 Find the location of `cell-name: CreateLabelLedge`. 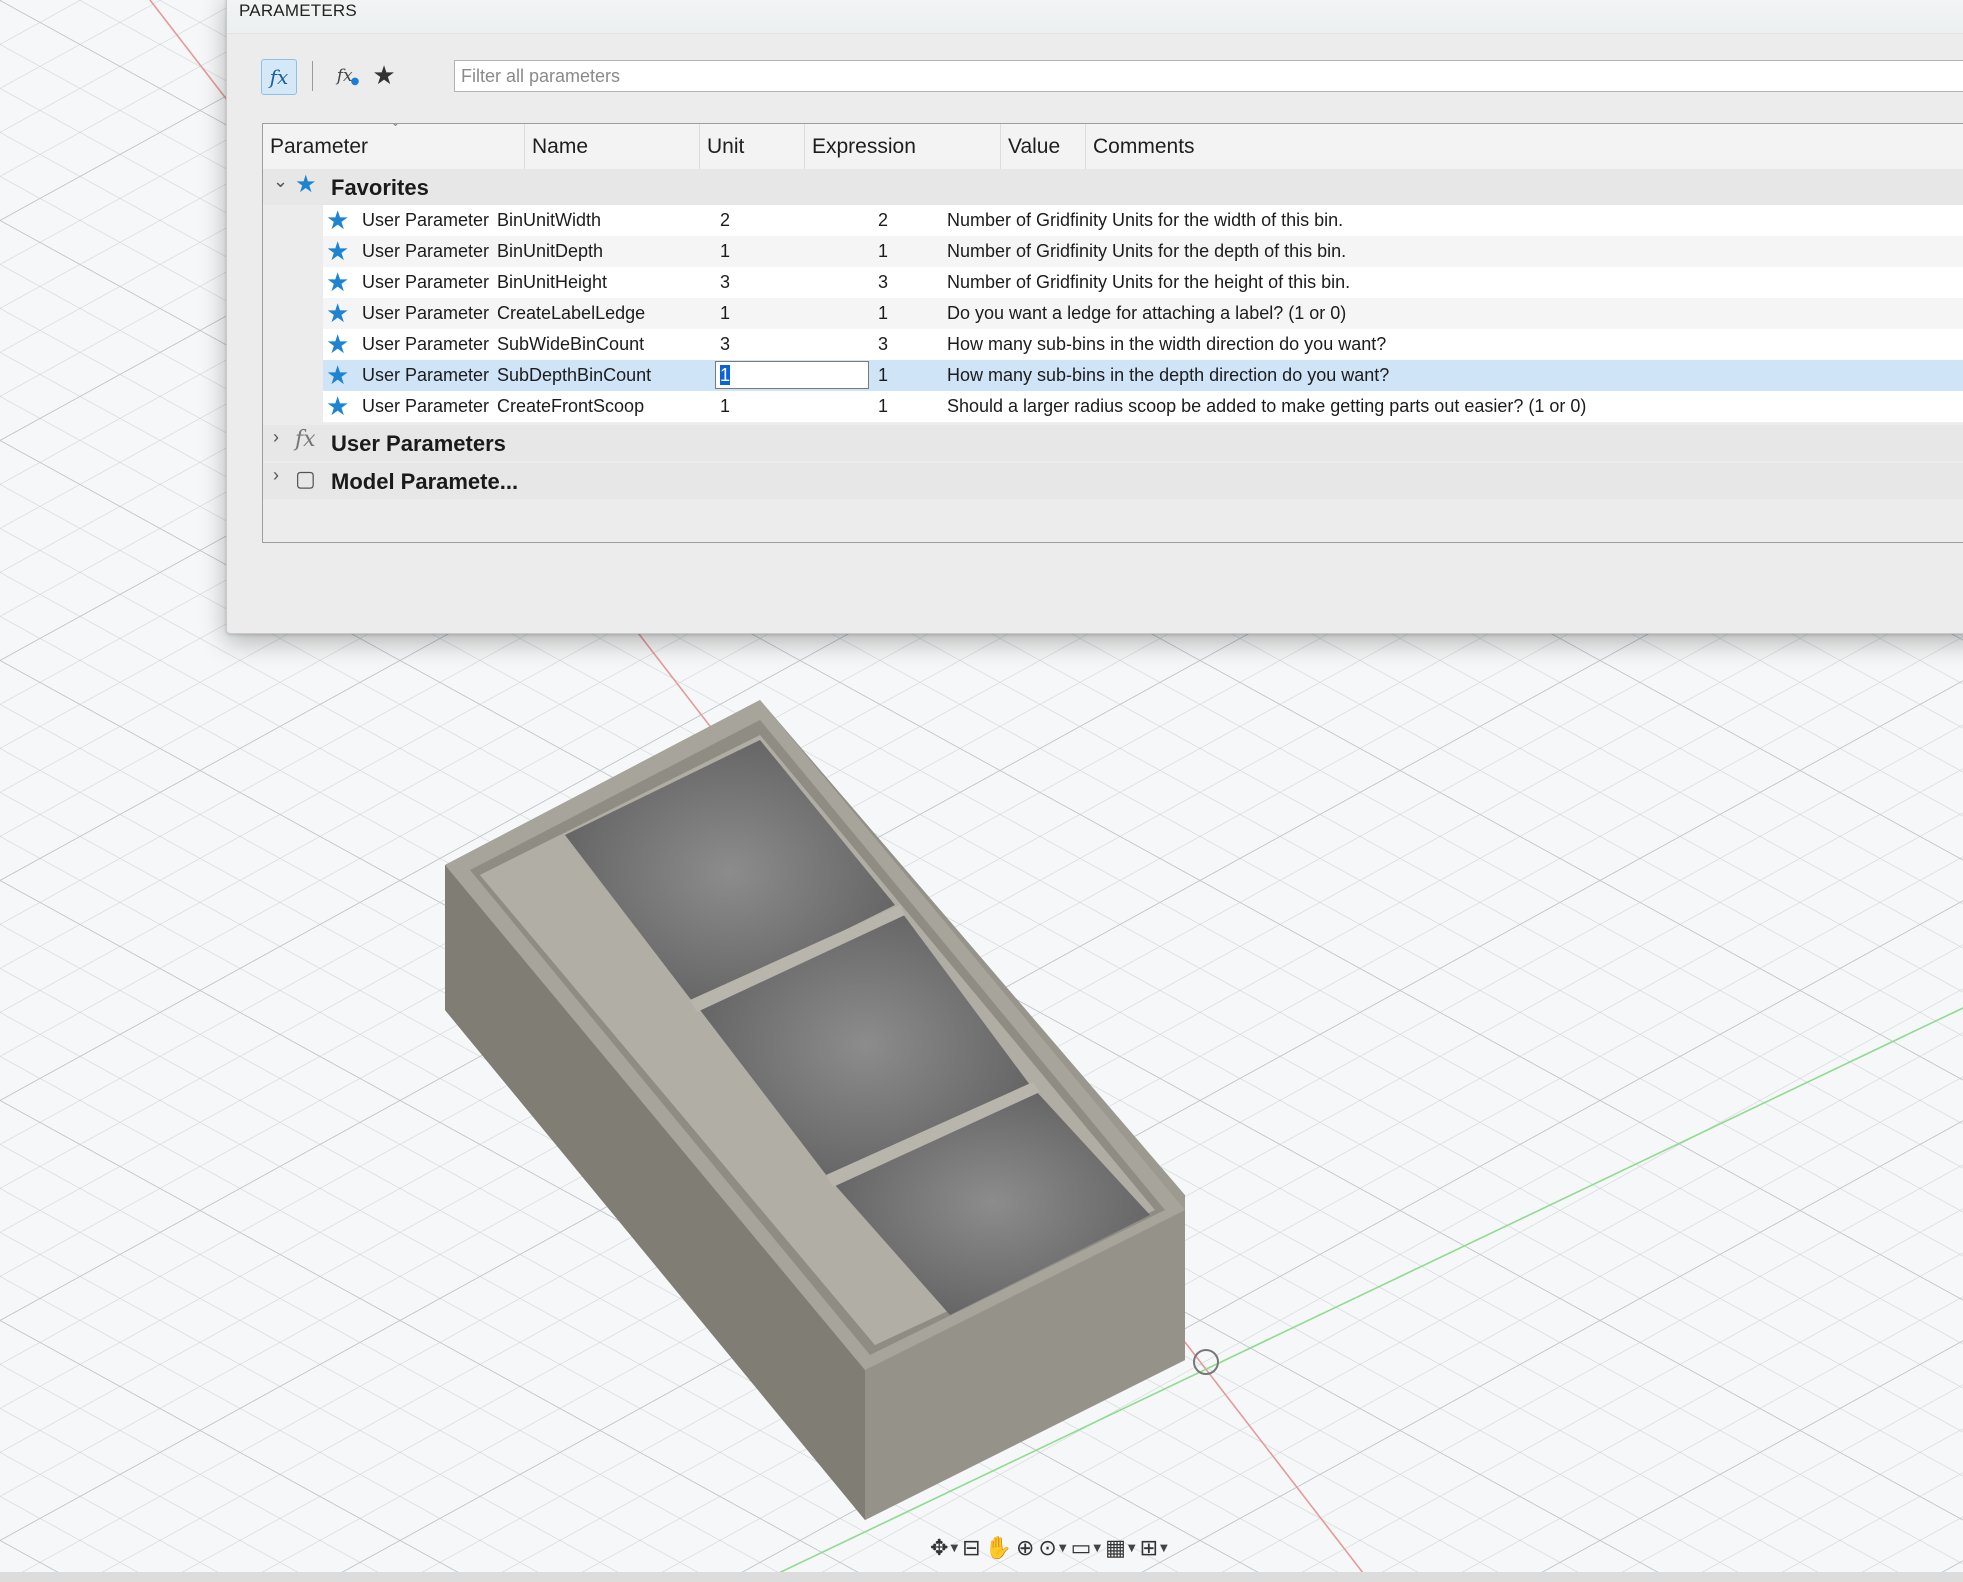

cell-name: CreateLabelLedge is located at coordinates (571, 313).